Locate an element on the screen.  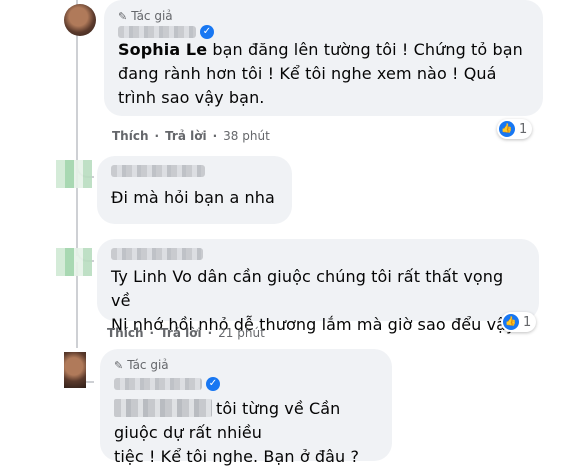
mention-link is located at coordinates (163, 408).